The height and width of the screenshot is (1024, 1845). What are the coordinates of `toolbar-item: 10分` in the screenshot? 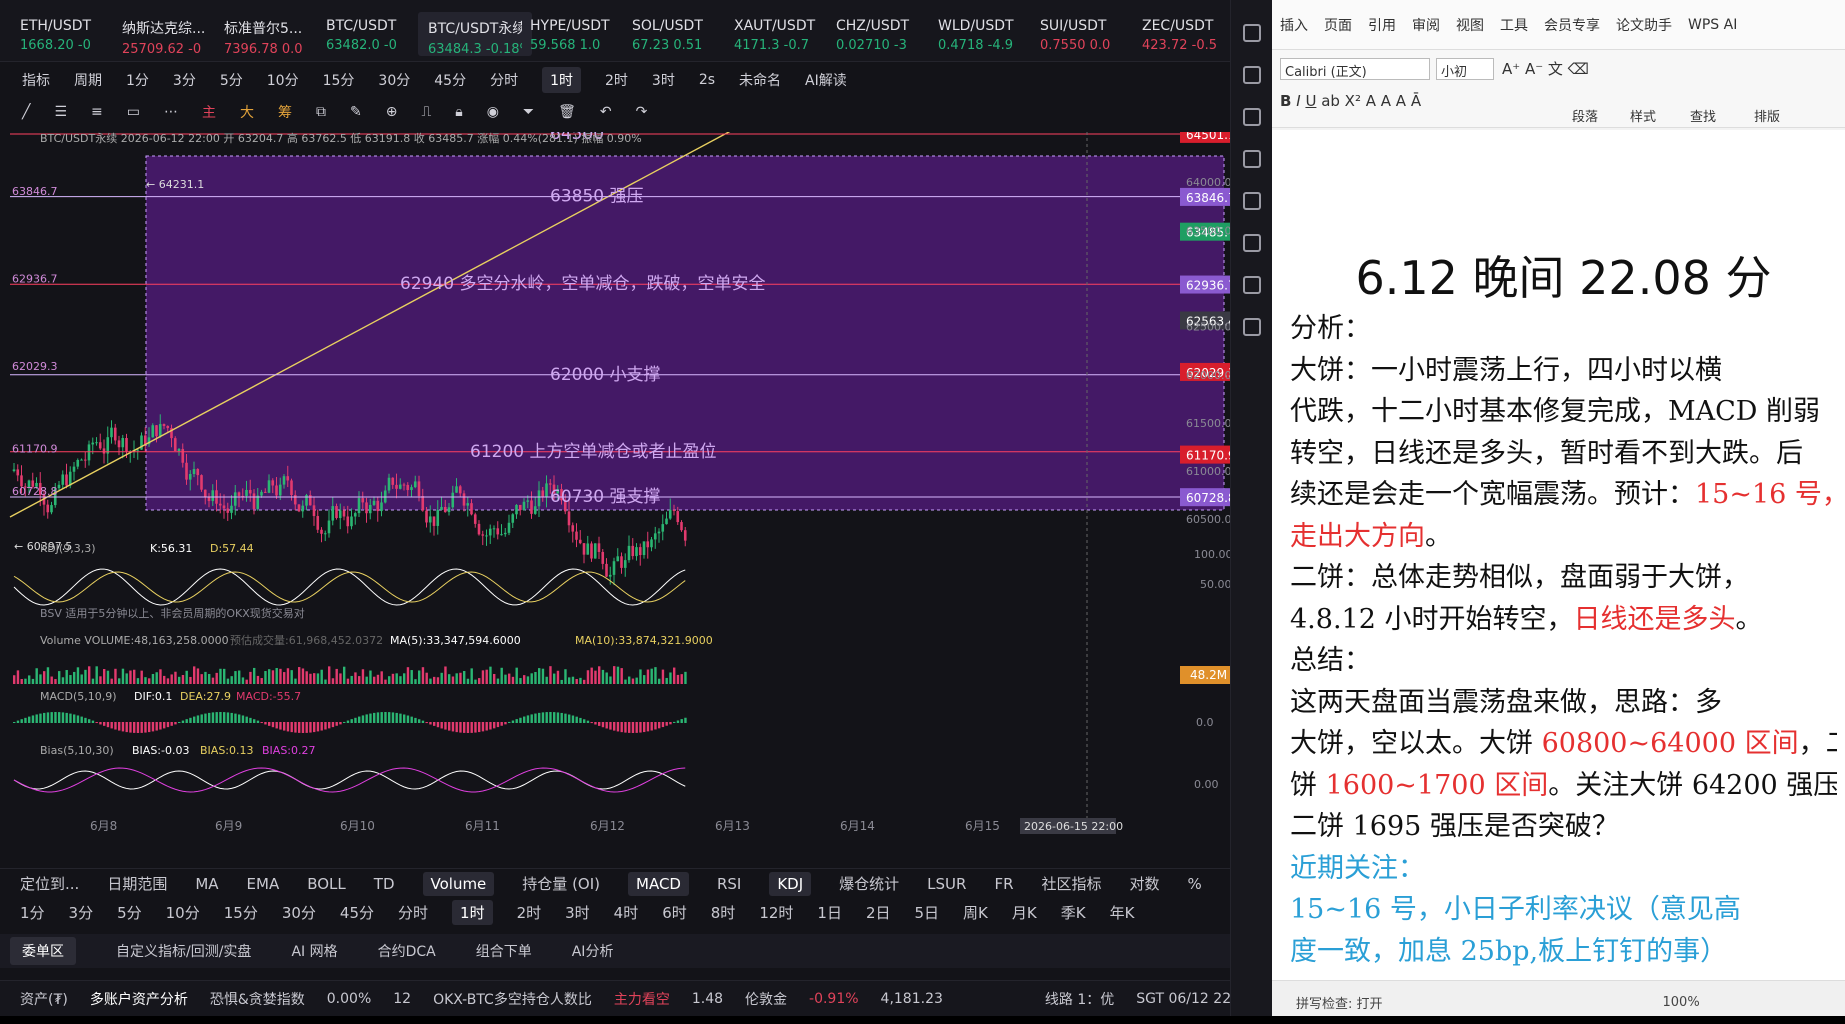 It's located at (283, 80).